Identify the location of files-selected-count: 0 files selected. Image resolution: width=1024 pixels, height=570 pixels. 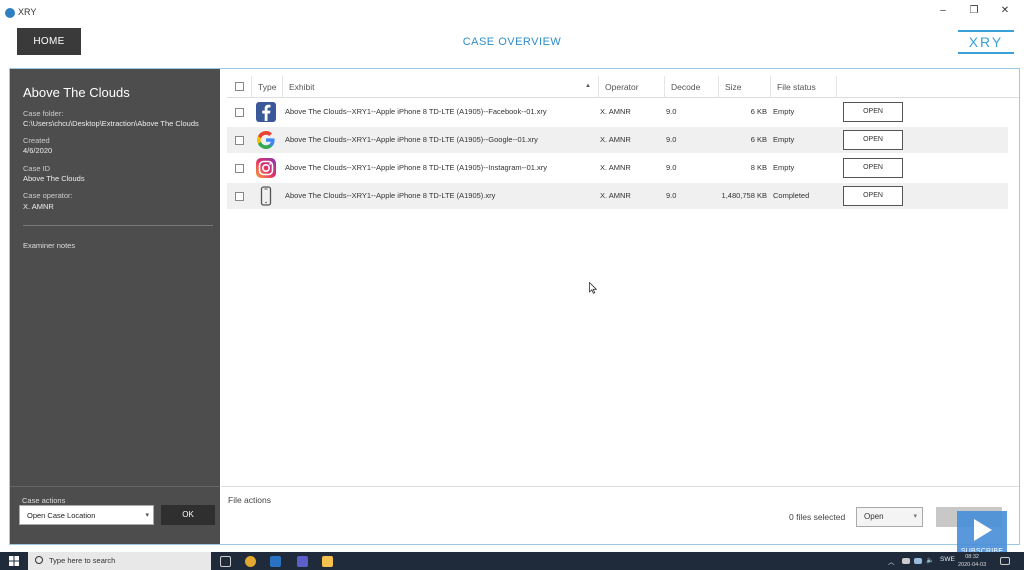
(817, 517).